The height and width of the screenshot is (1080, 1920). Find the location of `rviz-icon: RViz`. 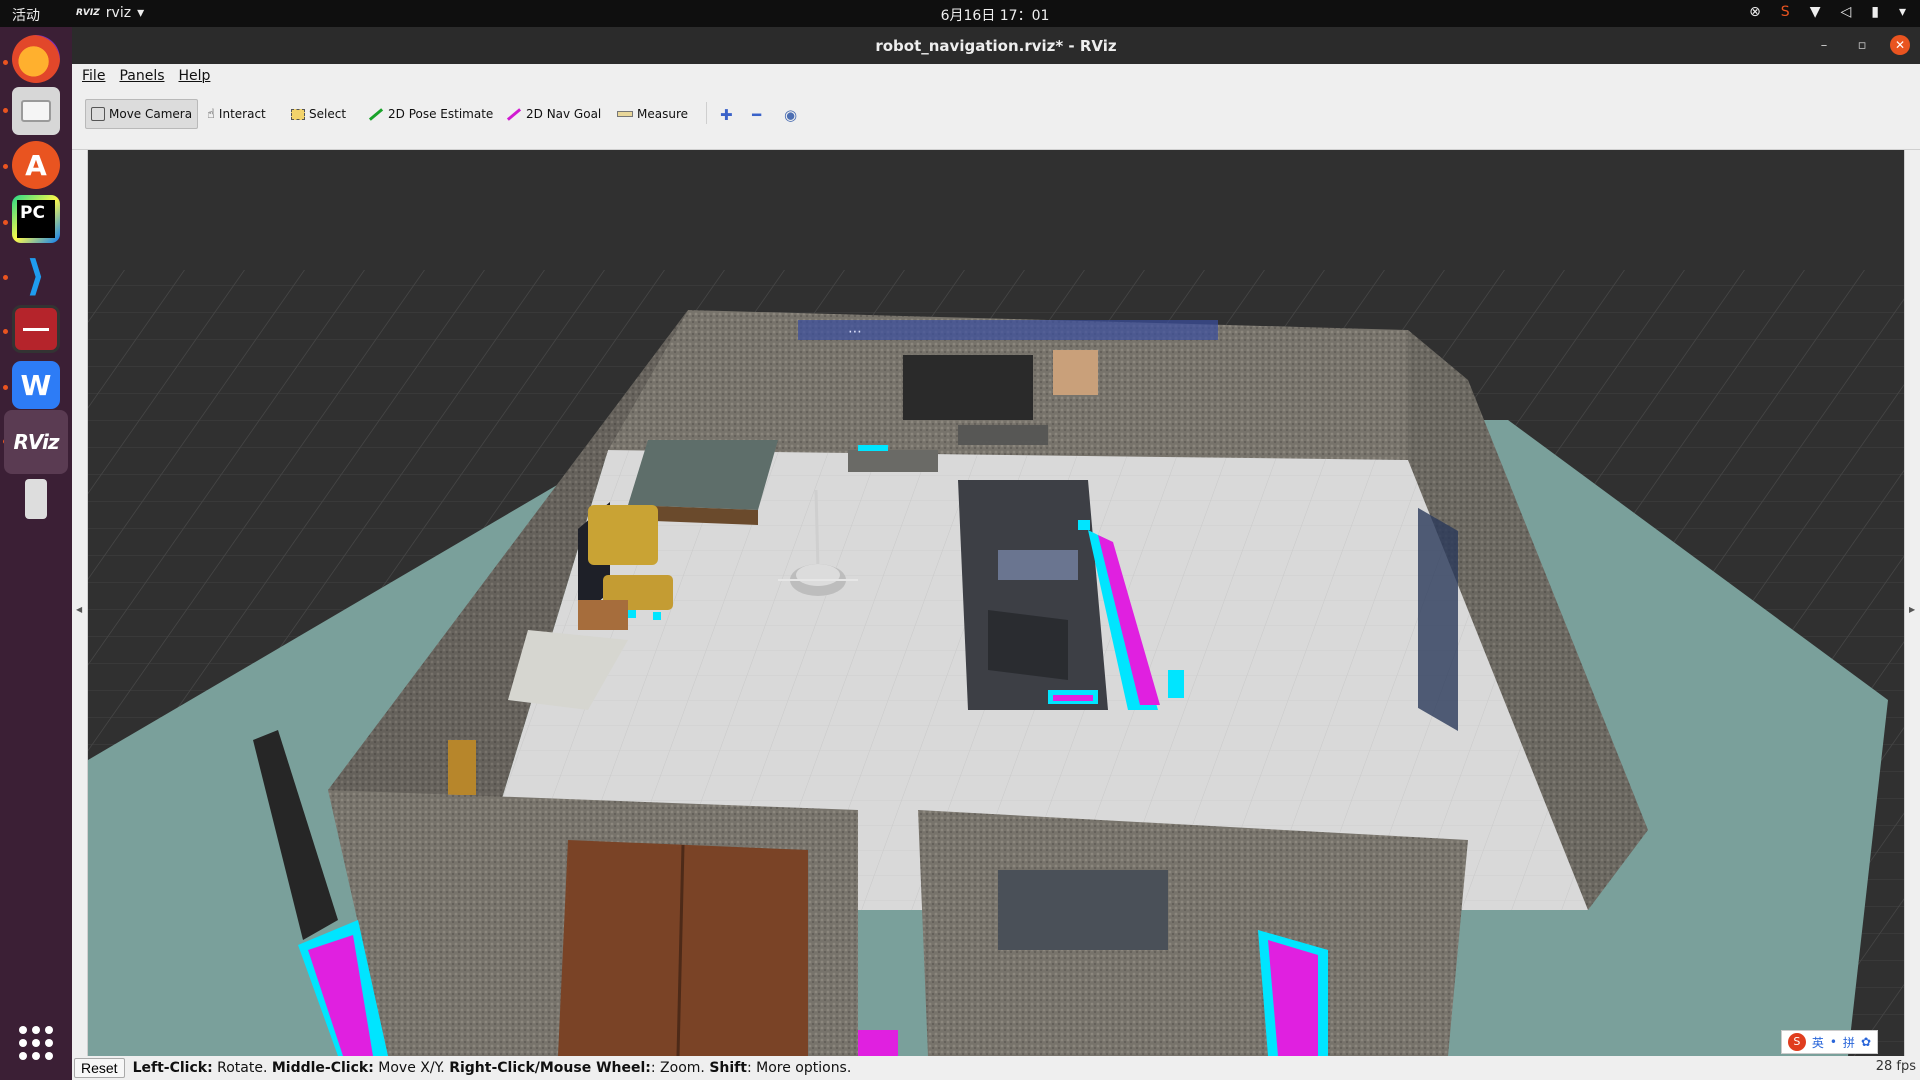

rviz-icon: RViz is located at coordinates (36, 442).